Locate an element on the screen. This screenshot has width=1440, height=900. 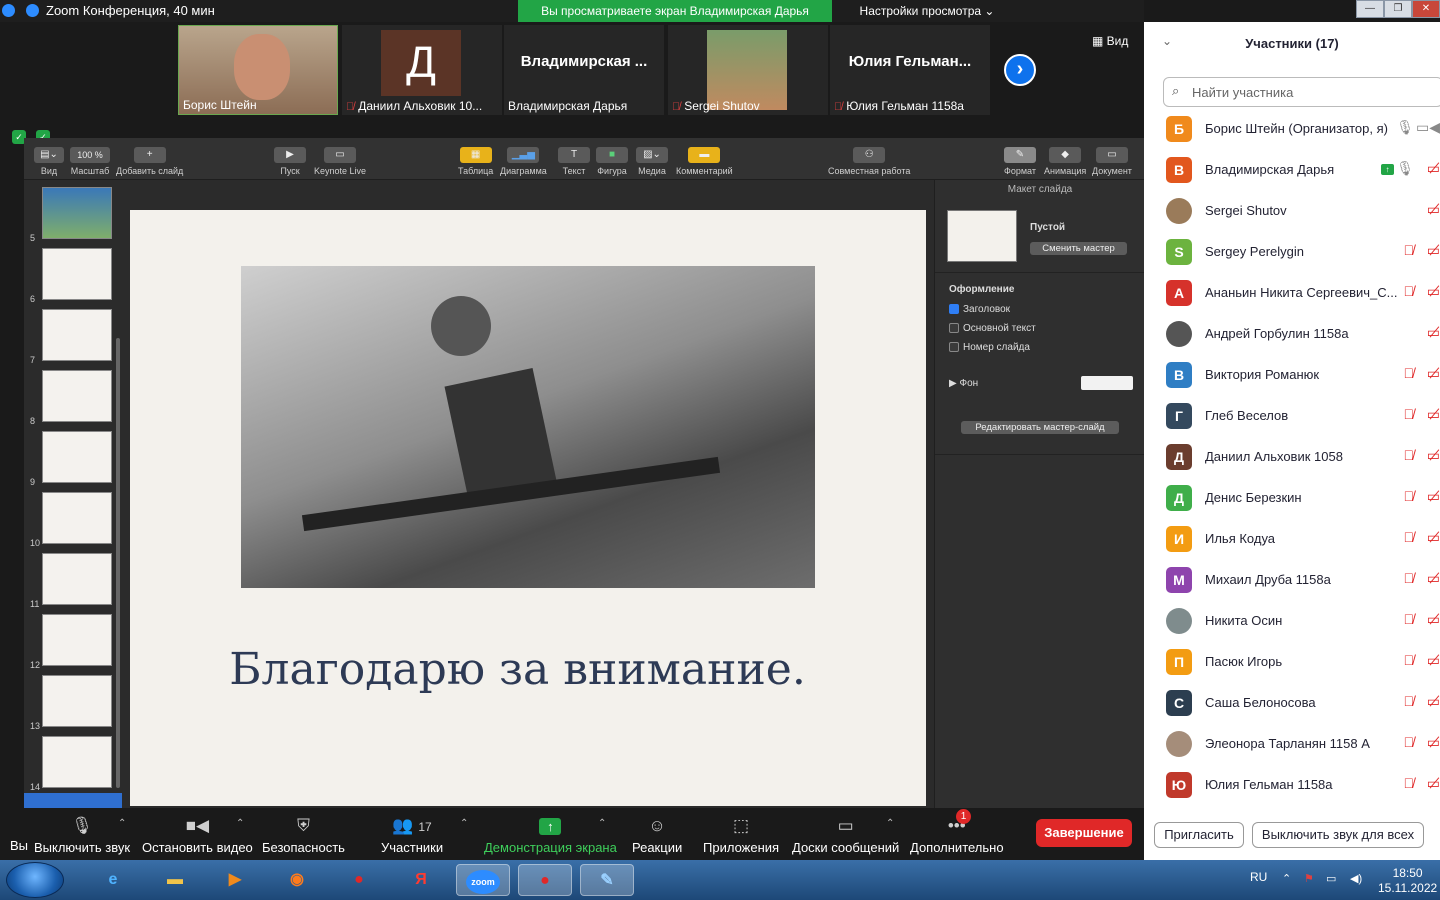
kn-document-button: ▭ Документ is located at coordinates (1112, 161).